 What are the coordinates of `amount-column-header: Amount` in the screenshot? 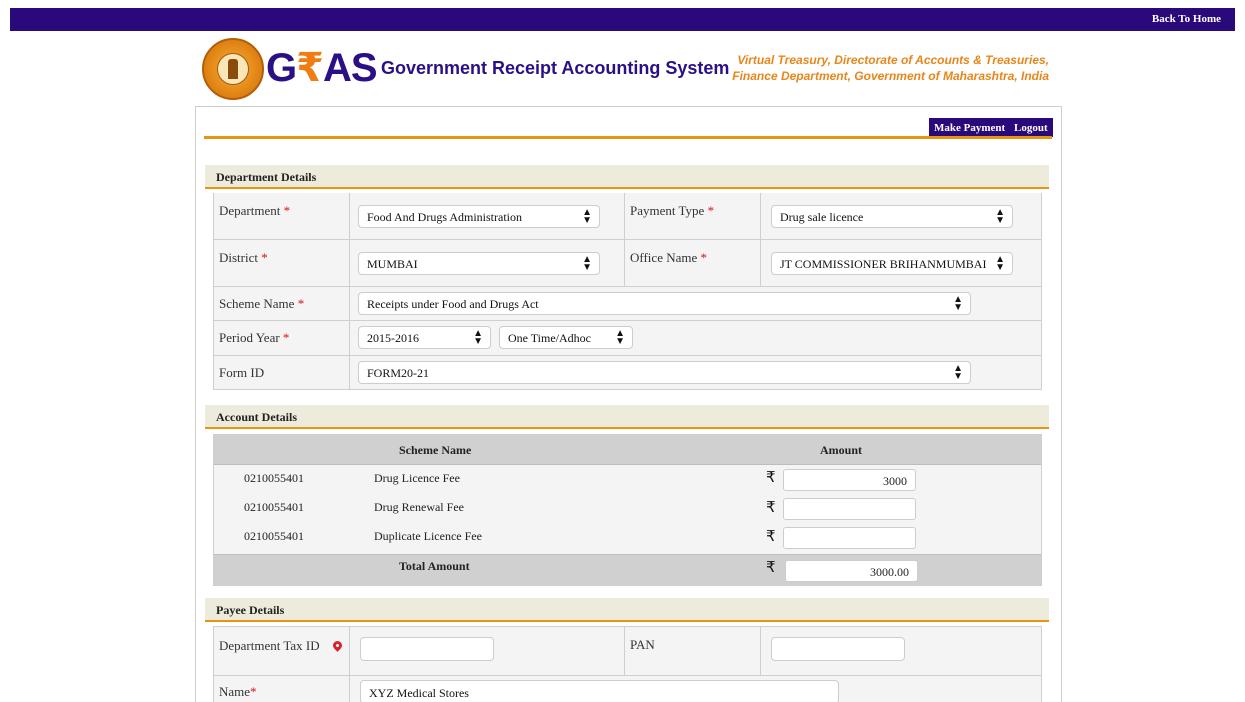 It's located at (841, 450).